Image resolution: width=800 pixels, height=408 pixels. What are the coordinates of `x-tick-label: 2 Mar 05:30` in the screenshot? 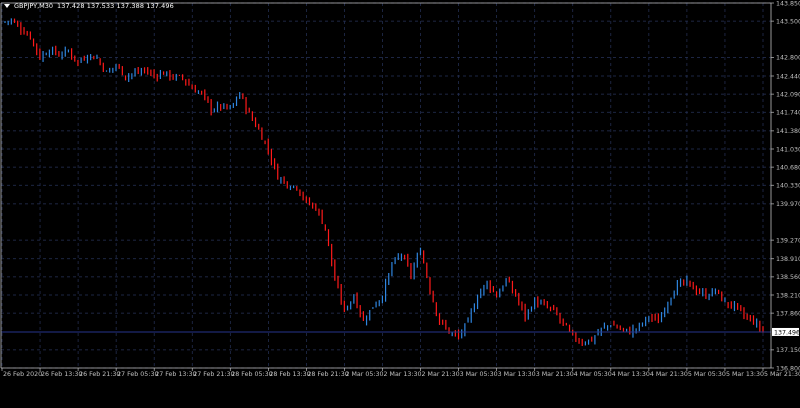 It's located at (364, 374).